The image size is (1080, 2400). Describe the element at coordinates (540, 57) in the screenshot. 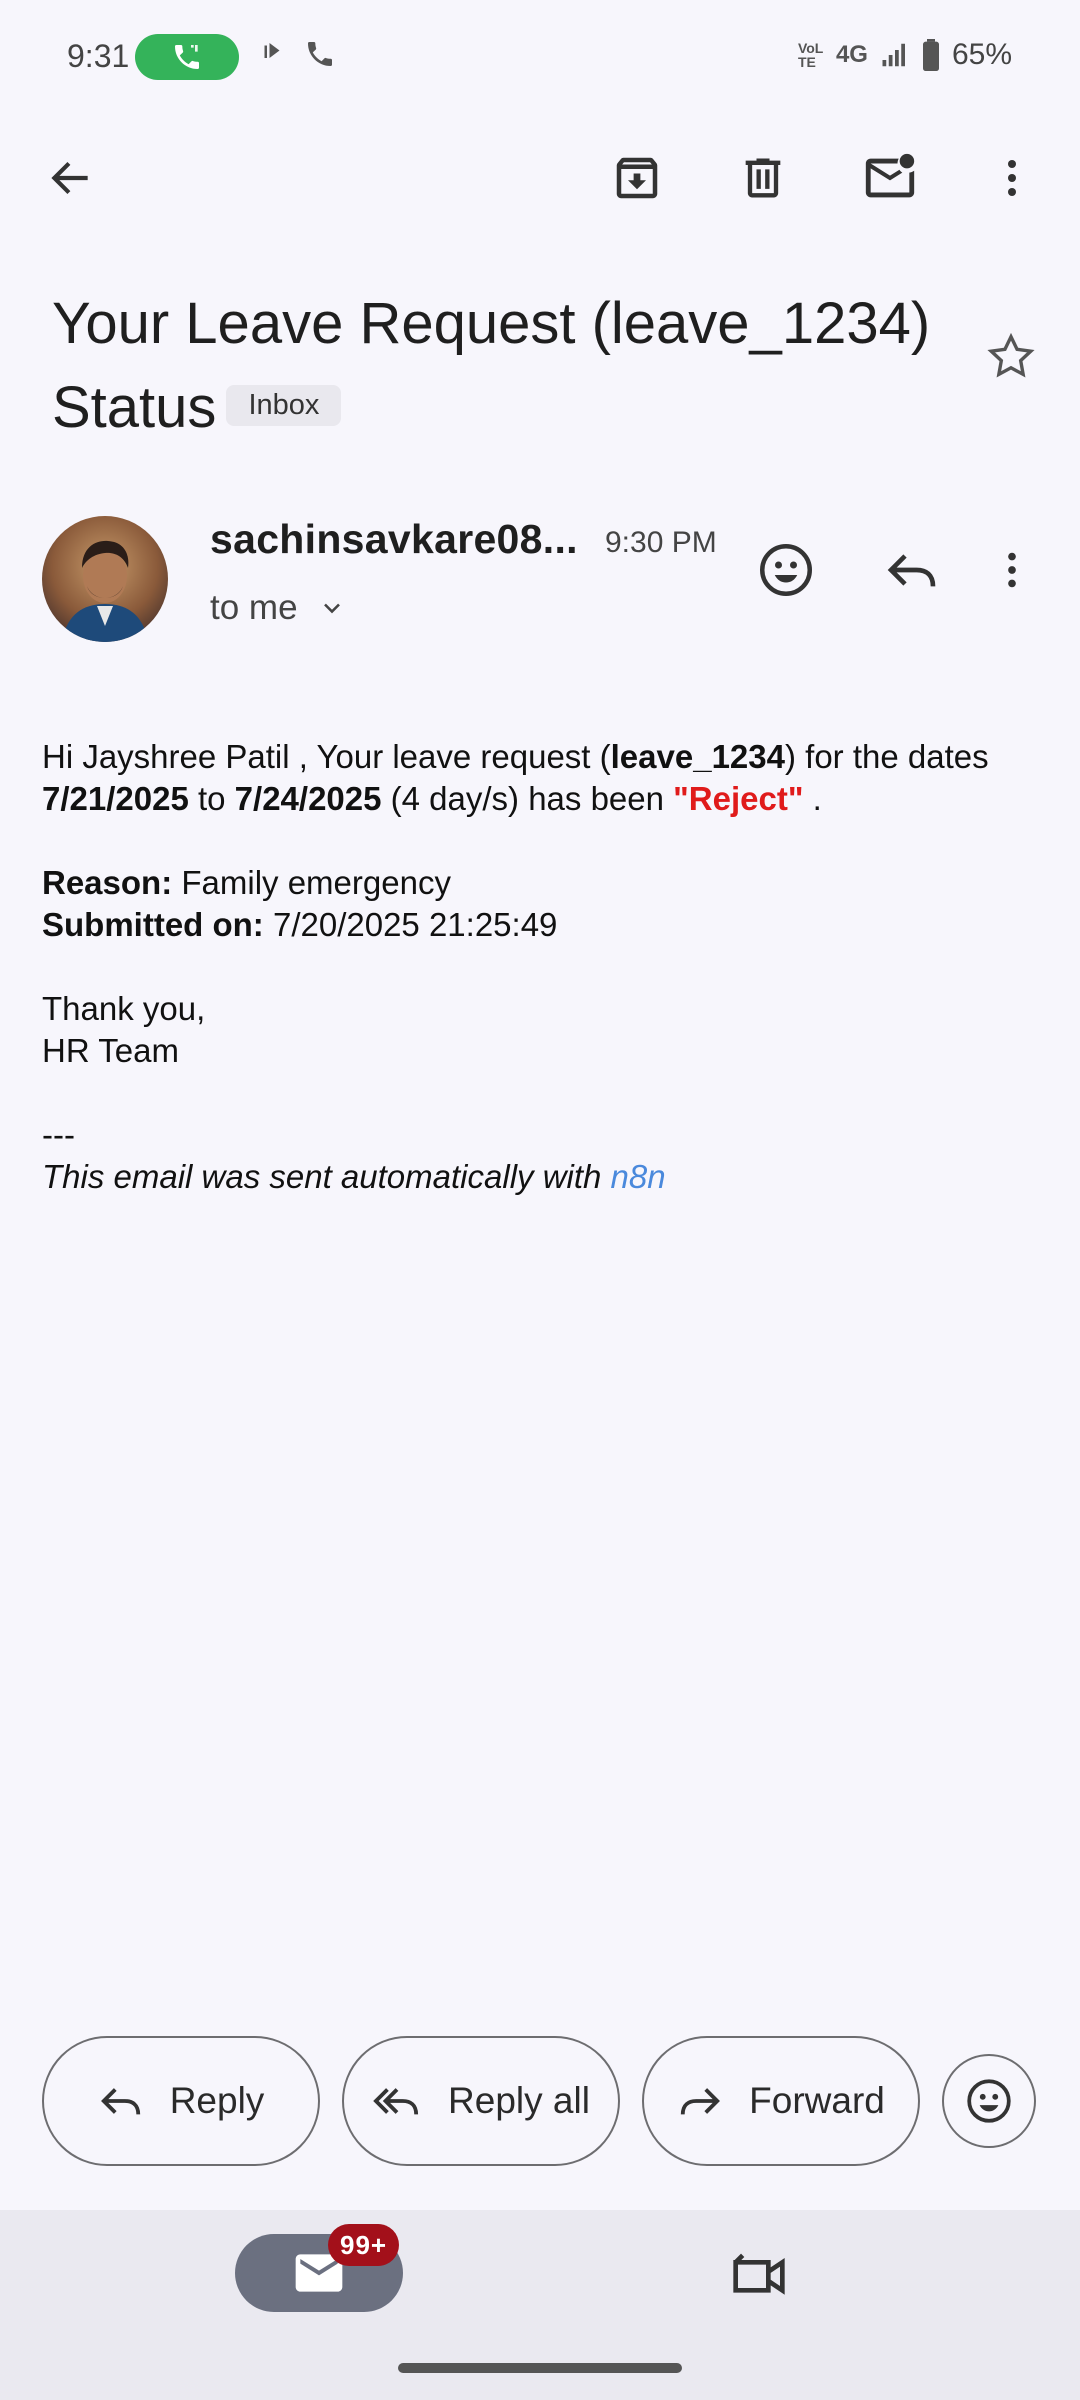

I see `status-bar: 9:31 VoLTE 4G 65%` at that location.